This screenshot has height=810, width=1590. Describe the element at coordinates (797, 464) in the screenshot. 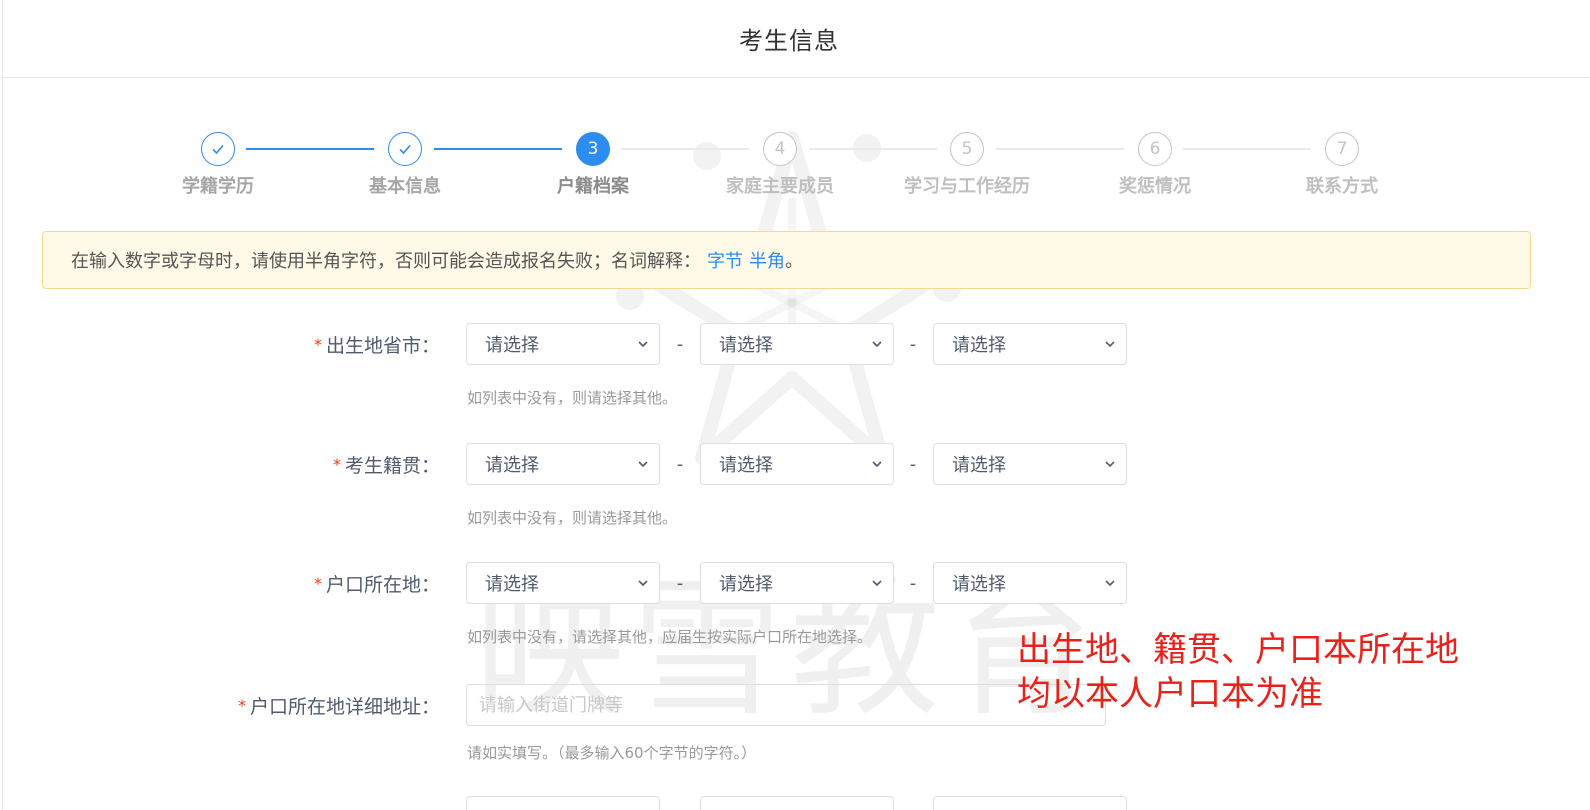

I see `native-city-select: 请选择` at that location.